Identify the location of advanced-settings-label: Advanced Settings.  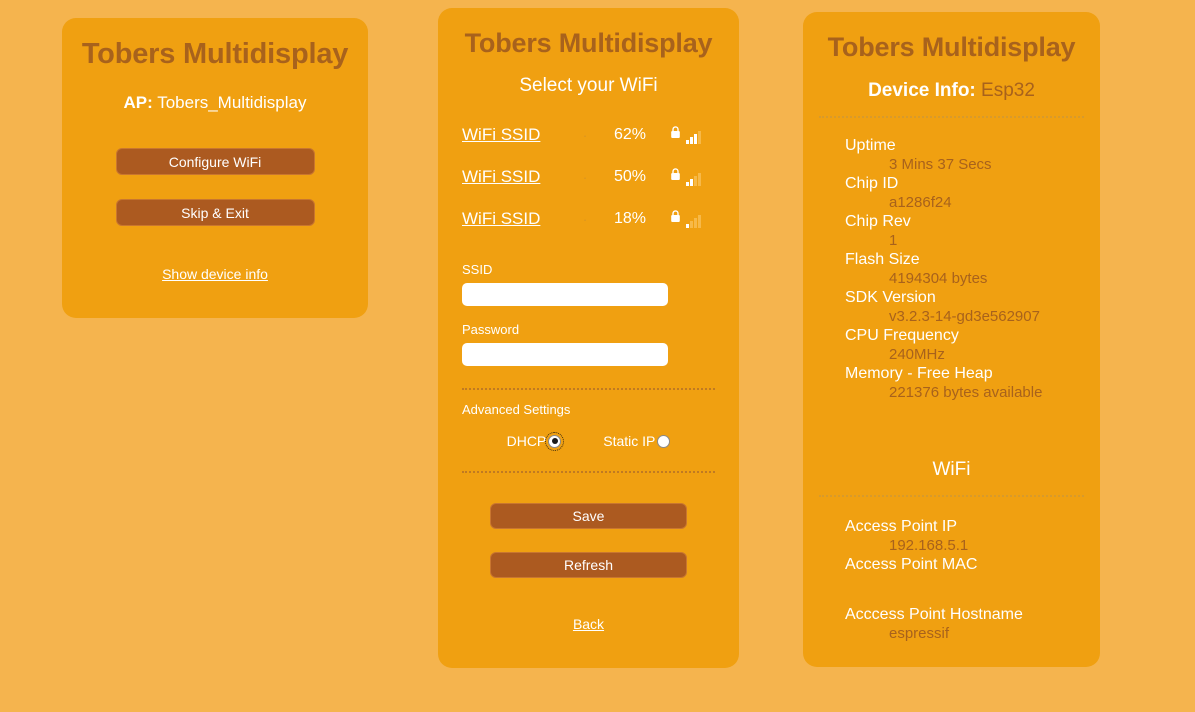
(516, 409).